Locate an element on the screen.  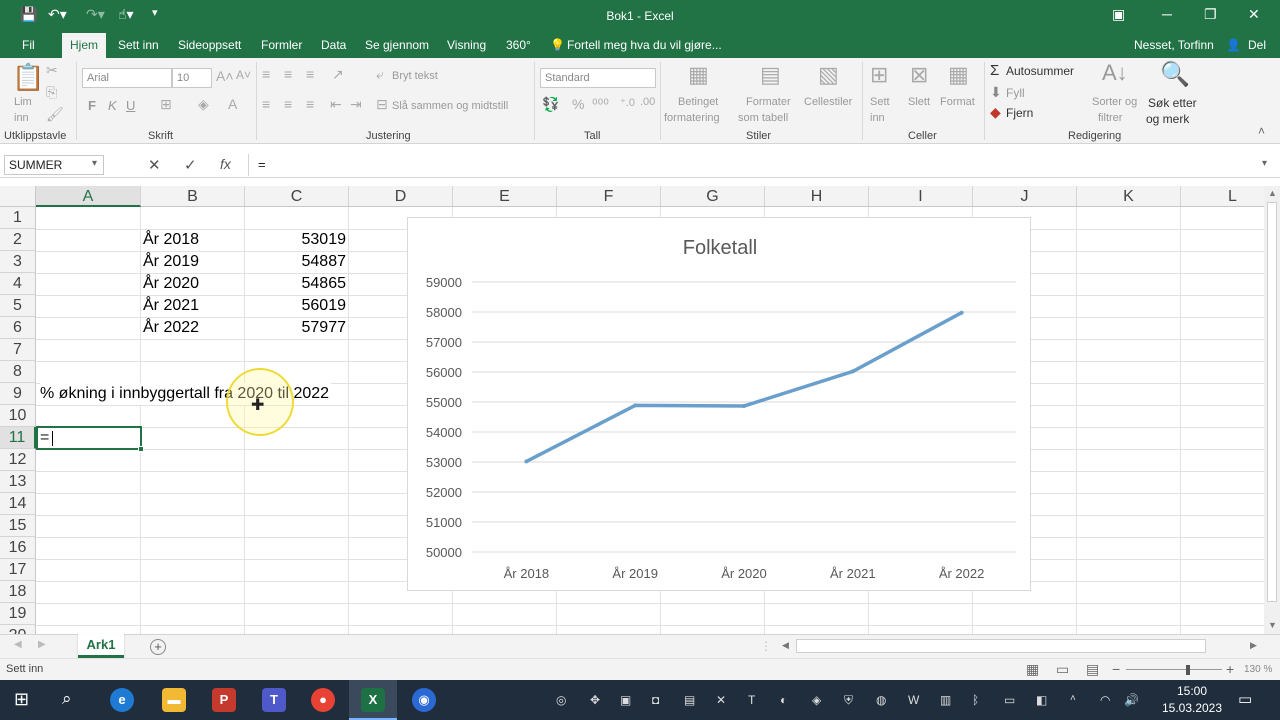
col-header-a: A is located at coordinates (88, 196).